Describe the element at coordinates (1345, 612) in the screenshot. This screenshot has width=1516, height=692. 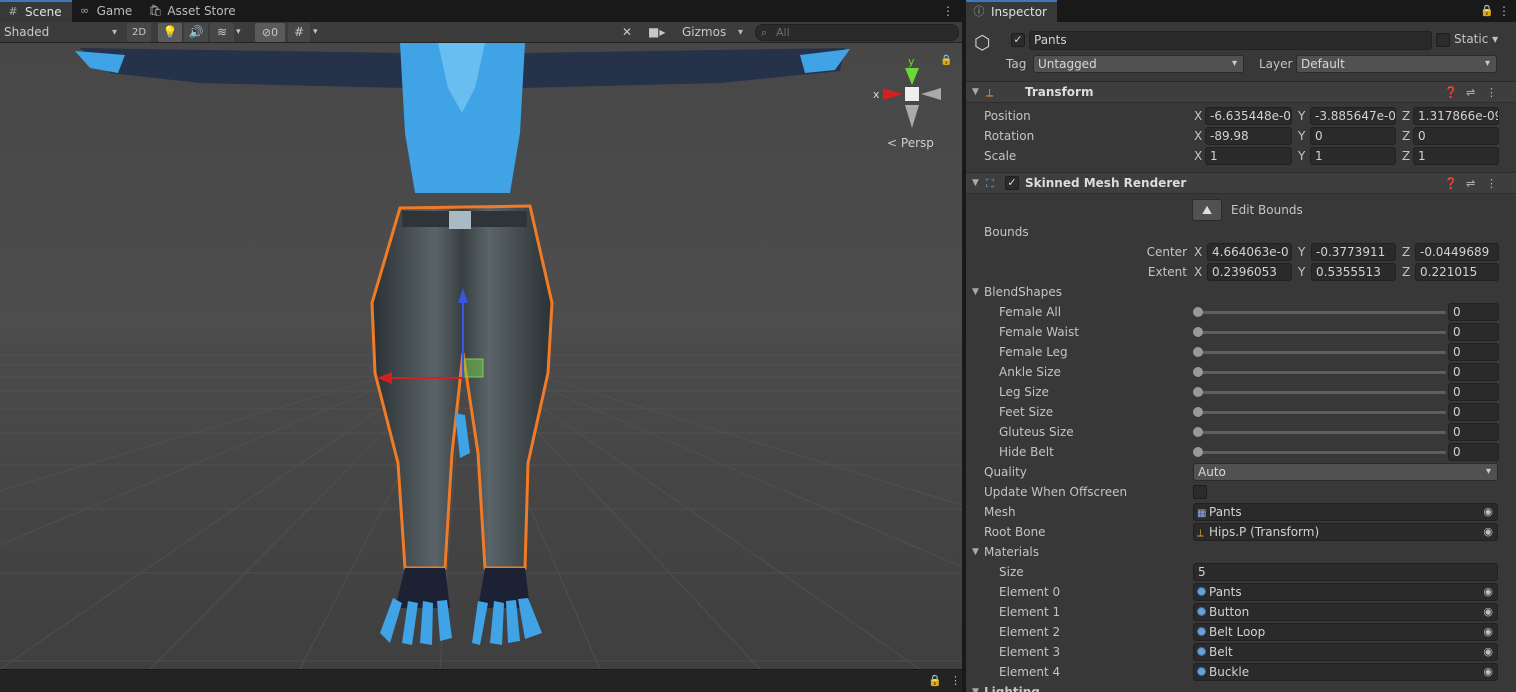
I see `material-object-field: Button ◉` at that location.